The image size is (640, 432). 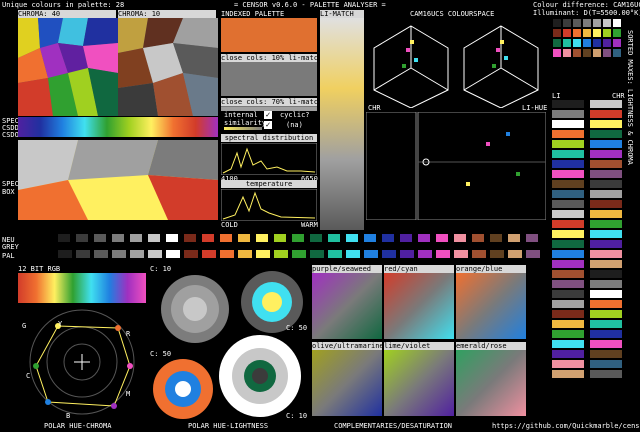 I want to click on spectral-title: spectral distribution, so click(x=269, y=138).